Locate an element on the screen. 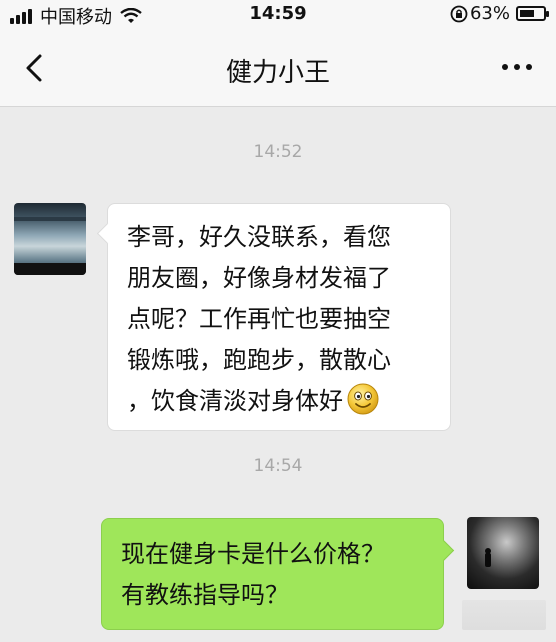  nav-bar: 健力小王 is located at coordinates (278, 68).